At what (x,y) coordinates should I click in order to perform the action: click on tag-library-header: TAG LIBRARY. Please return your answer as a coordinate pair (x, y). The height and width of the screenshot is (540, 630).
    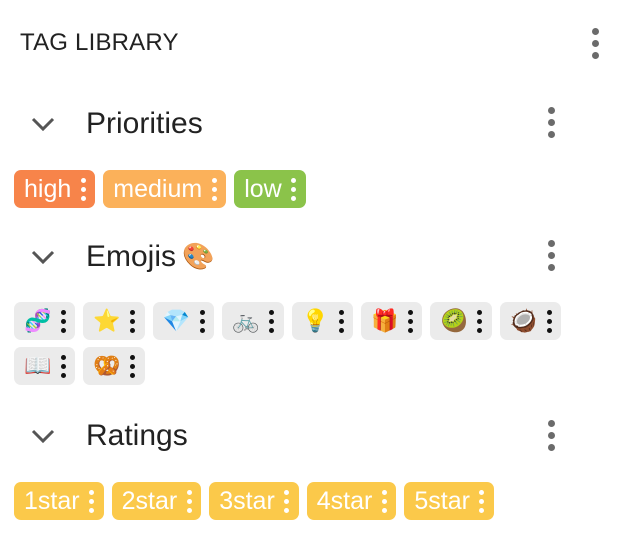
    Looking at the image, I should click on (313, 43).